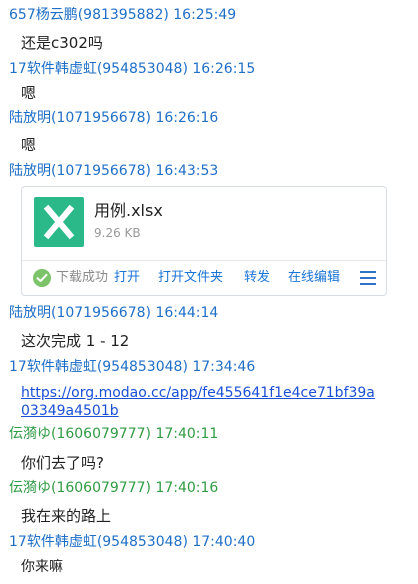  I want to click on sender-line: 17软件韩虚虹(954853048) 17:40:40, so click(132, 542).